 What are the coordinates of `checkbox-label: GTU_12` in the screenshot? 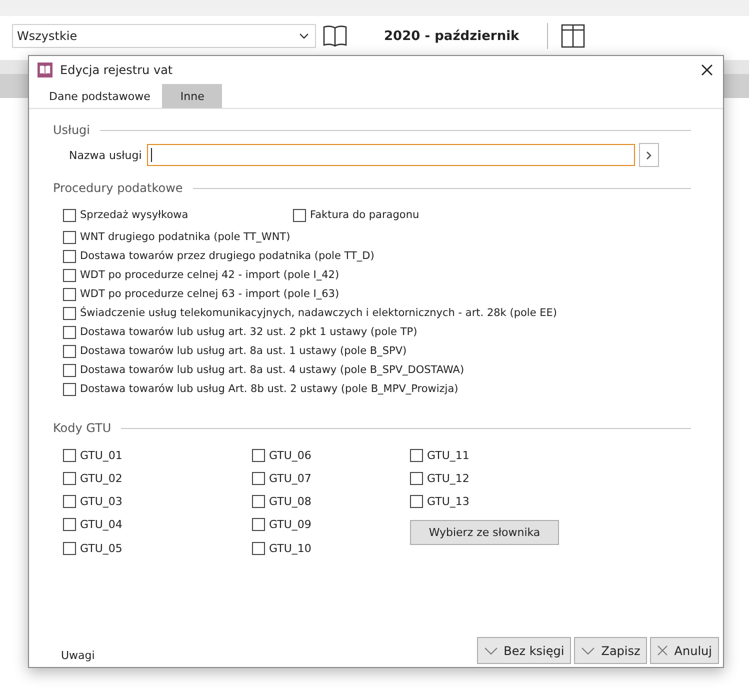 It's located at (448, 478).